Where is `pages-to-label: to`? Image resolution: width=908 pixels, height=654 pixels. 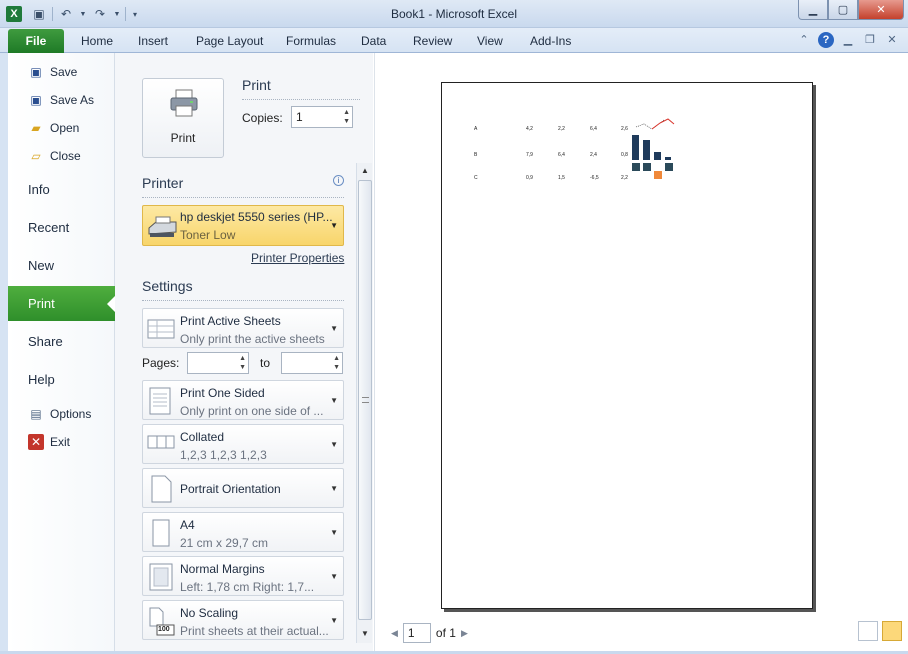
pages-to-label: to is located at coordinates (265, 363).